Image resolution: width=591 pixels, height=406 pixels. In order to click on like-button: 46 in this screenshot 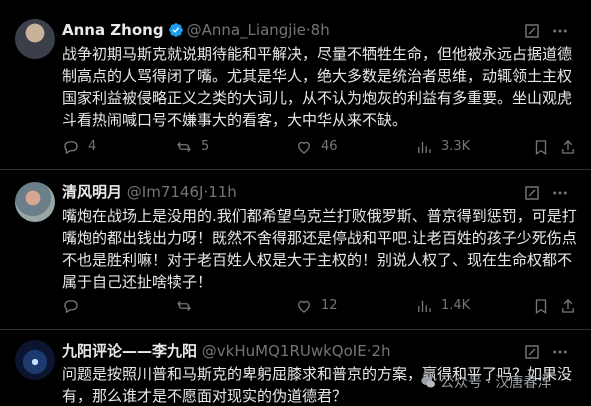, I will do `click(316, 147)`.